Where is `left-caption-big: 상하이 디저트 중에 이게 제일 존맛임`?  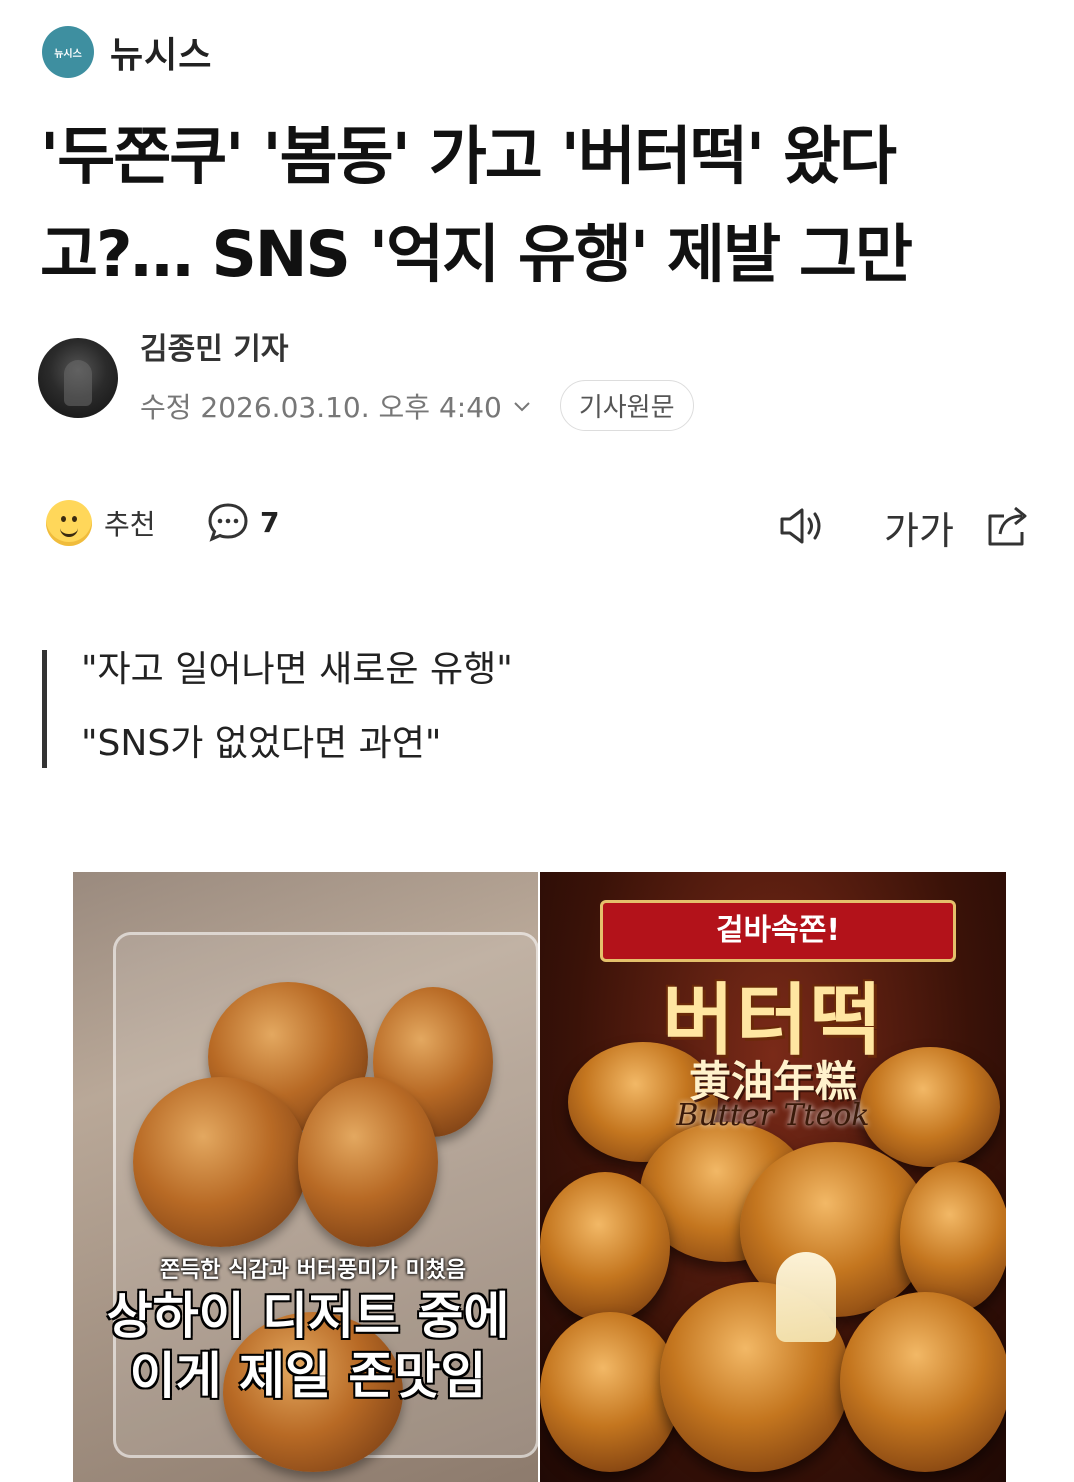 left-caption-big: 상하이 디저트 중에 이게 제일 존맛임 is located at coordinates (308, 1346).